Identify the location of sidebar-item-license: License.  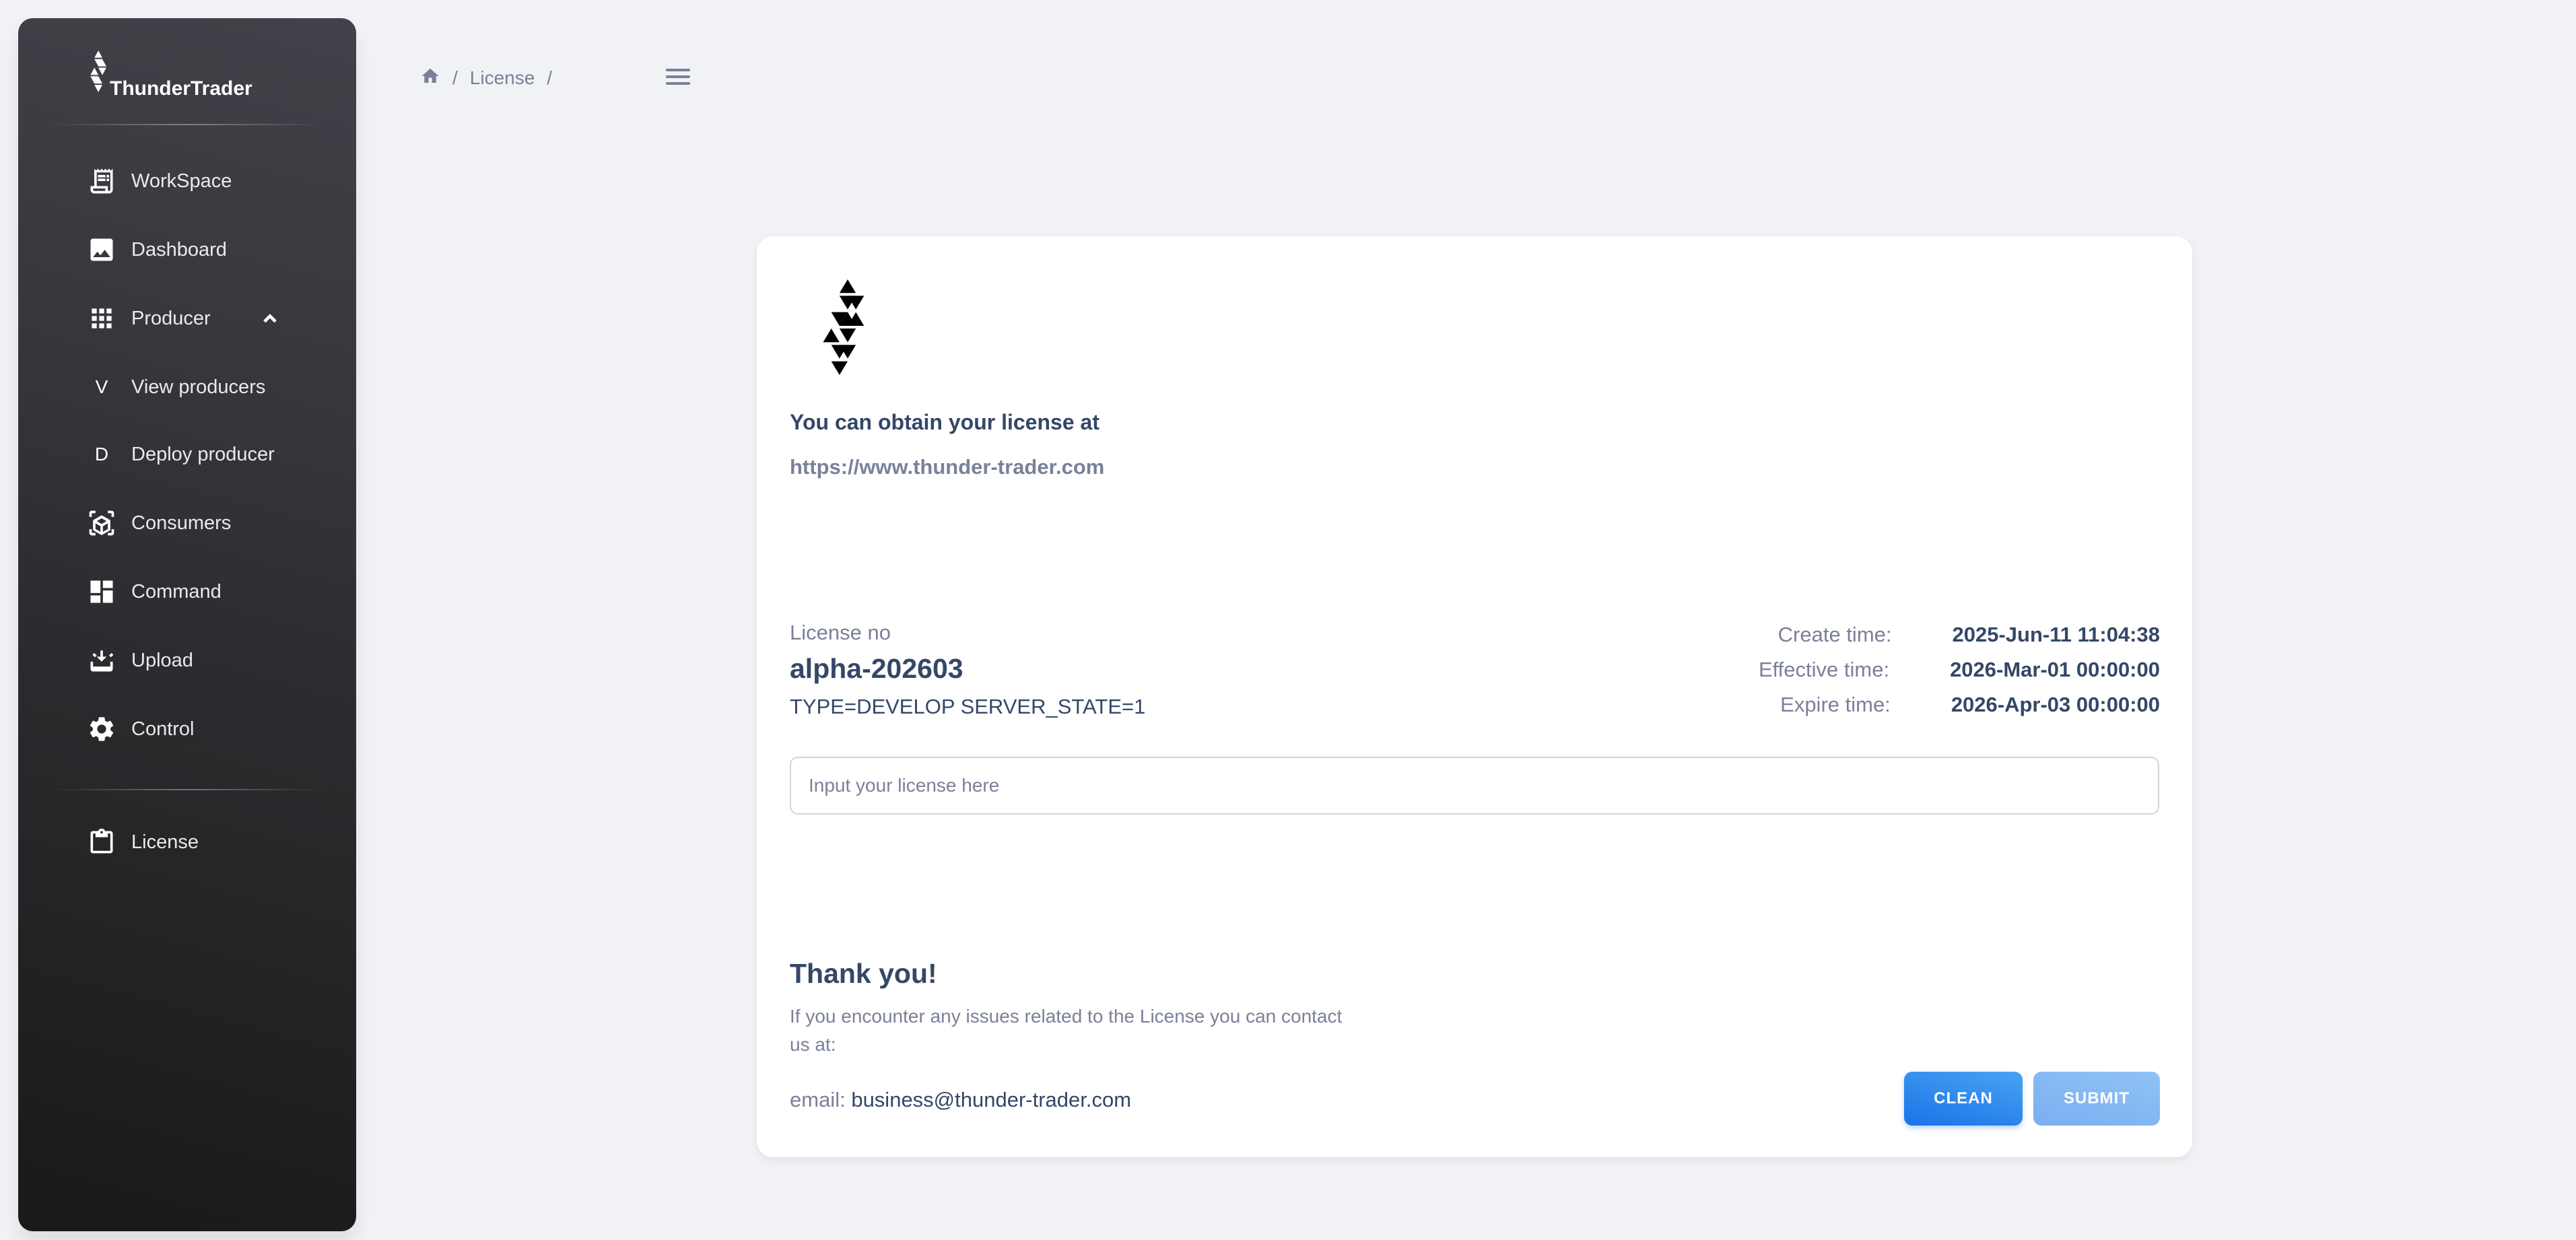
(187, 842).